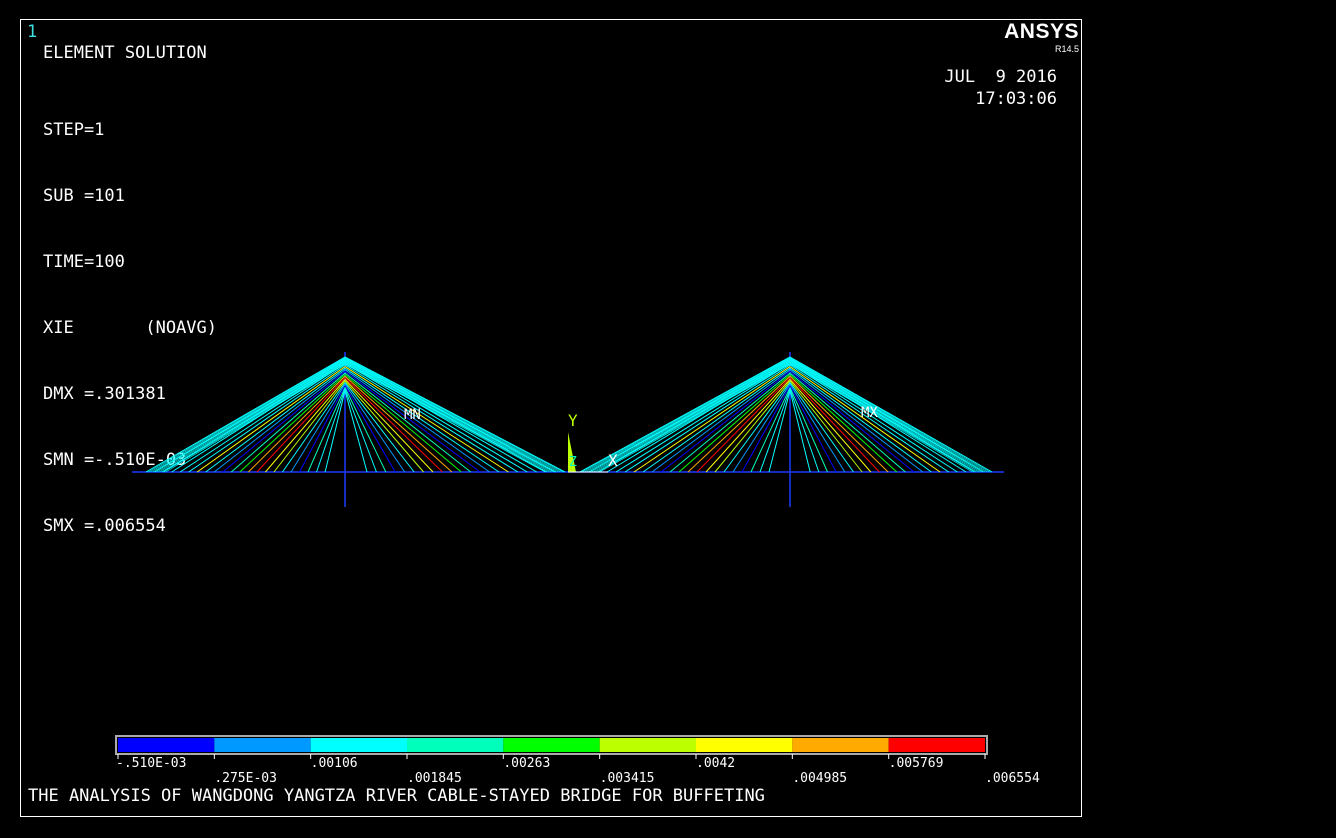 This screenshot has width=1336, height=838. I want to click on legend-label: .00263, so click(526, 763).